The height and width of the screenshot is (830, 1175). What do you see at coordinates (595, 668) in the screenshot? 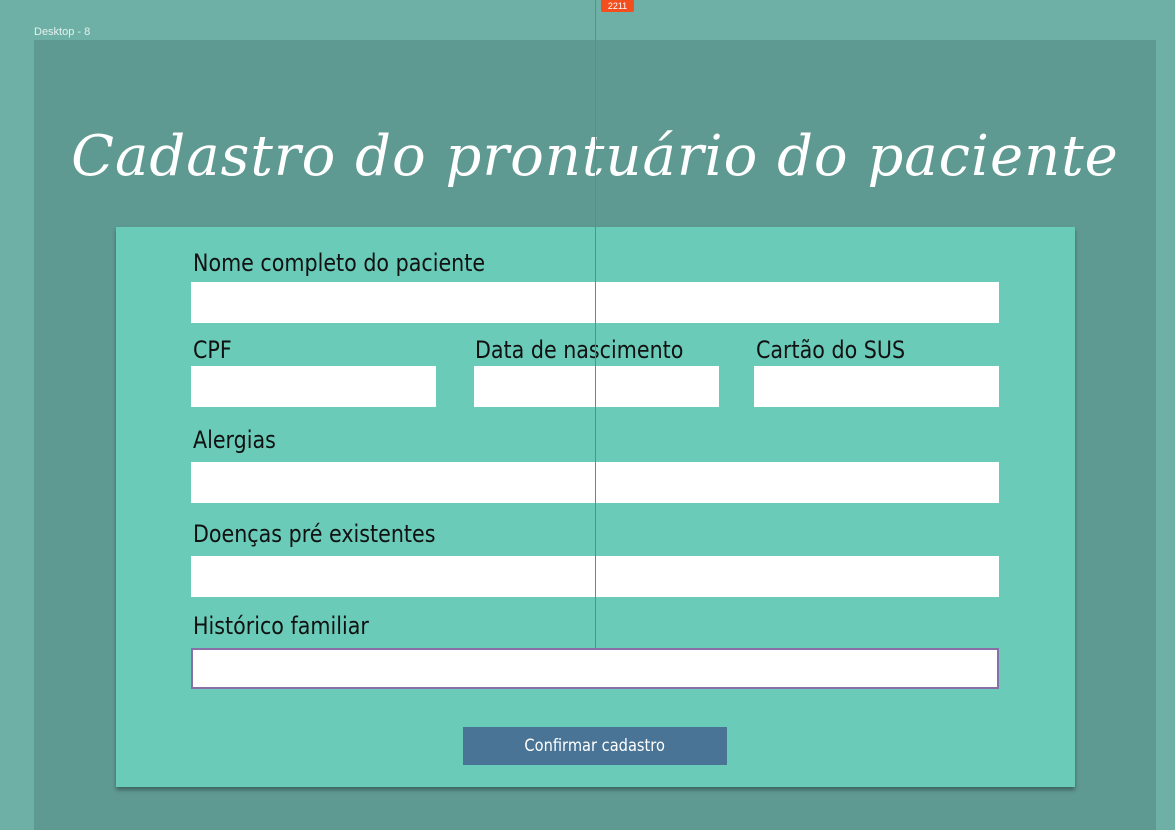
I see `family-history-input` at bounding box center [595, 668].